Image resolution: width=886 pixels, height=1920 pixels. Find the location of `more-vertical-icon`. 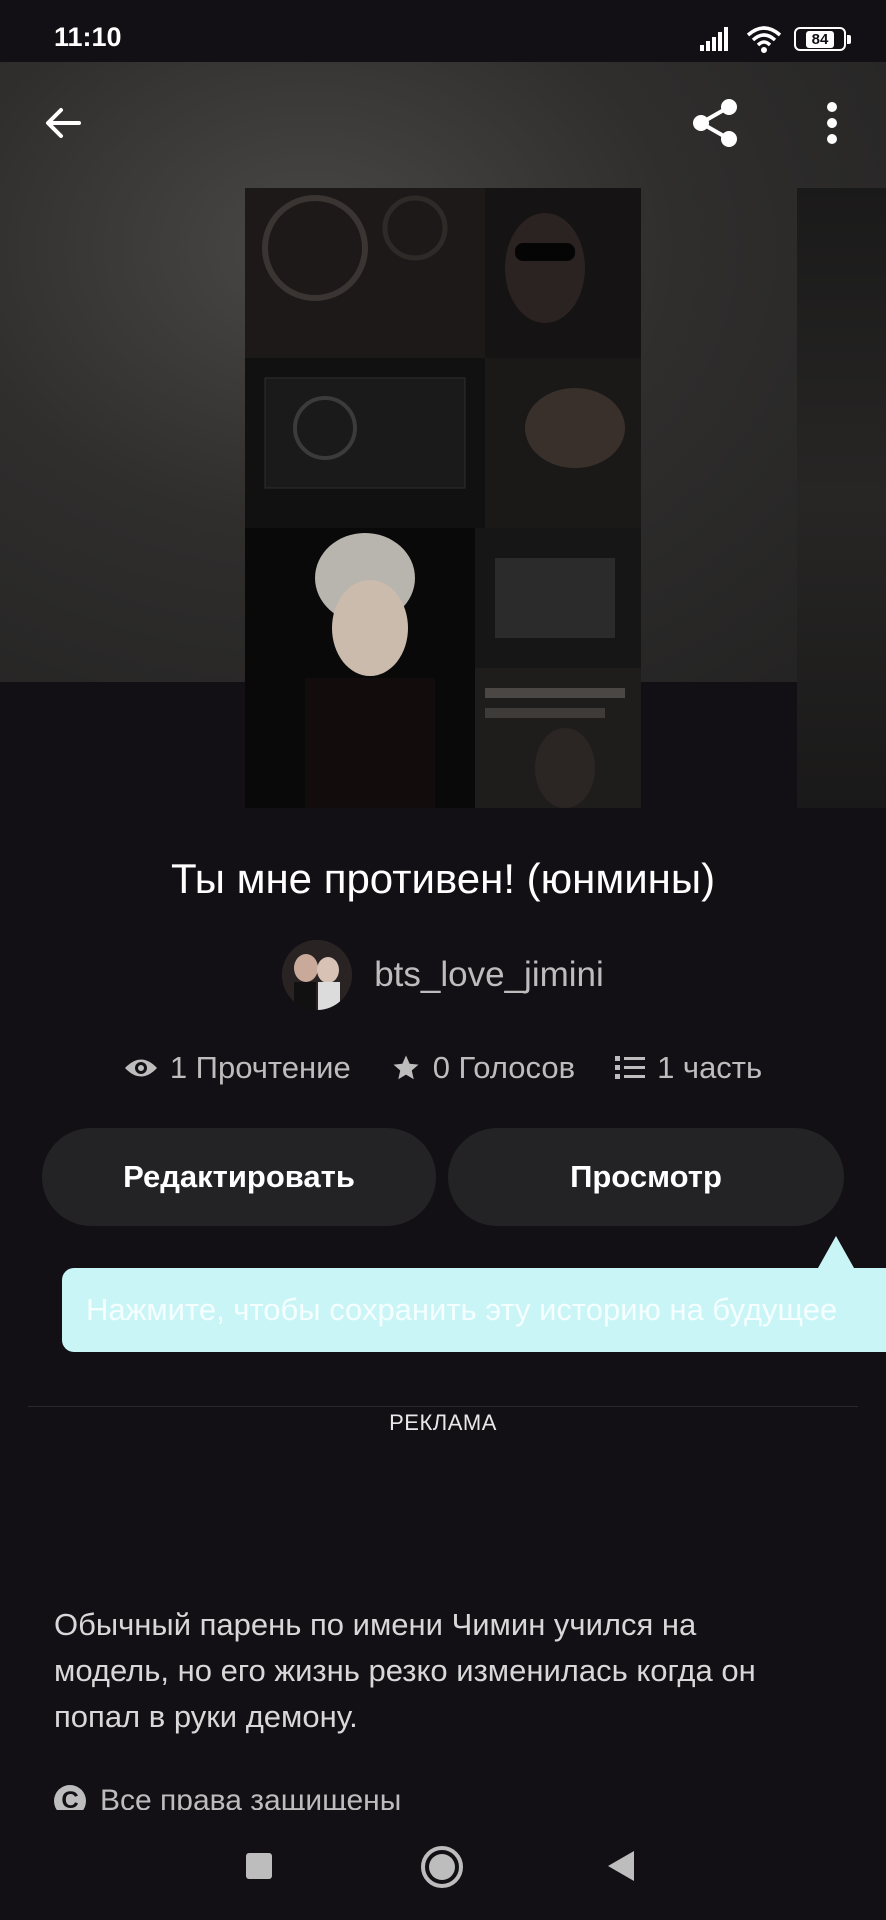

more-vertical-icon is located at coordinates (832, 123).